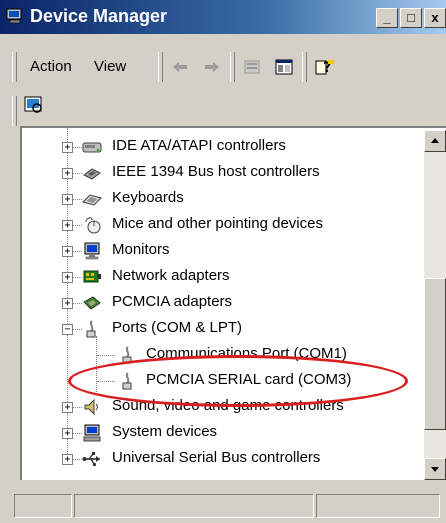 This screenshot has height=523, width=446. I want to click on vertical-scrollbar, so click(435, 305).